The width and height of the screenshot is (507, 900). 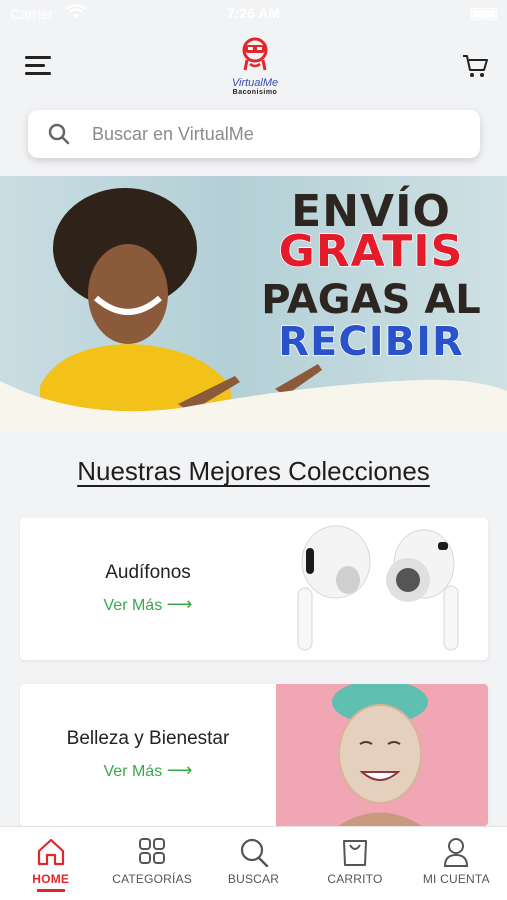 I want to click on battery-icon, so click(x=484, y=14).